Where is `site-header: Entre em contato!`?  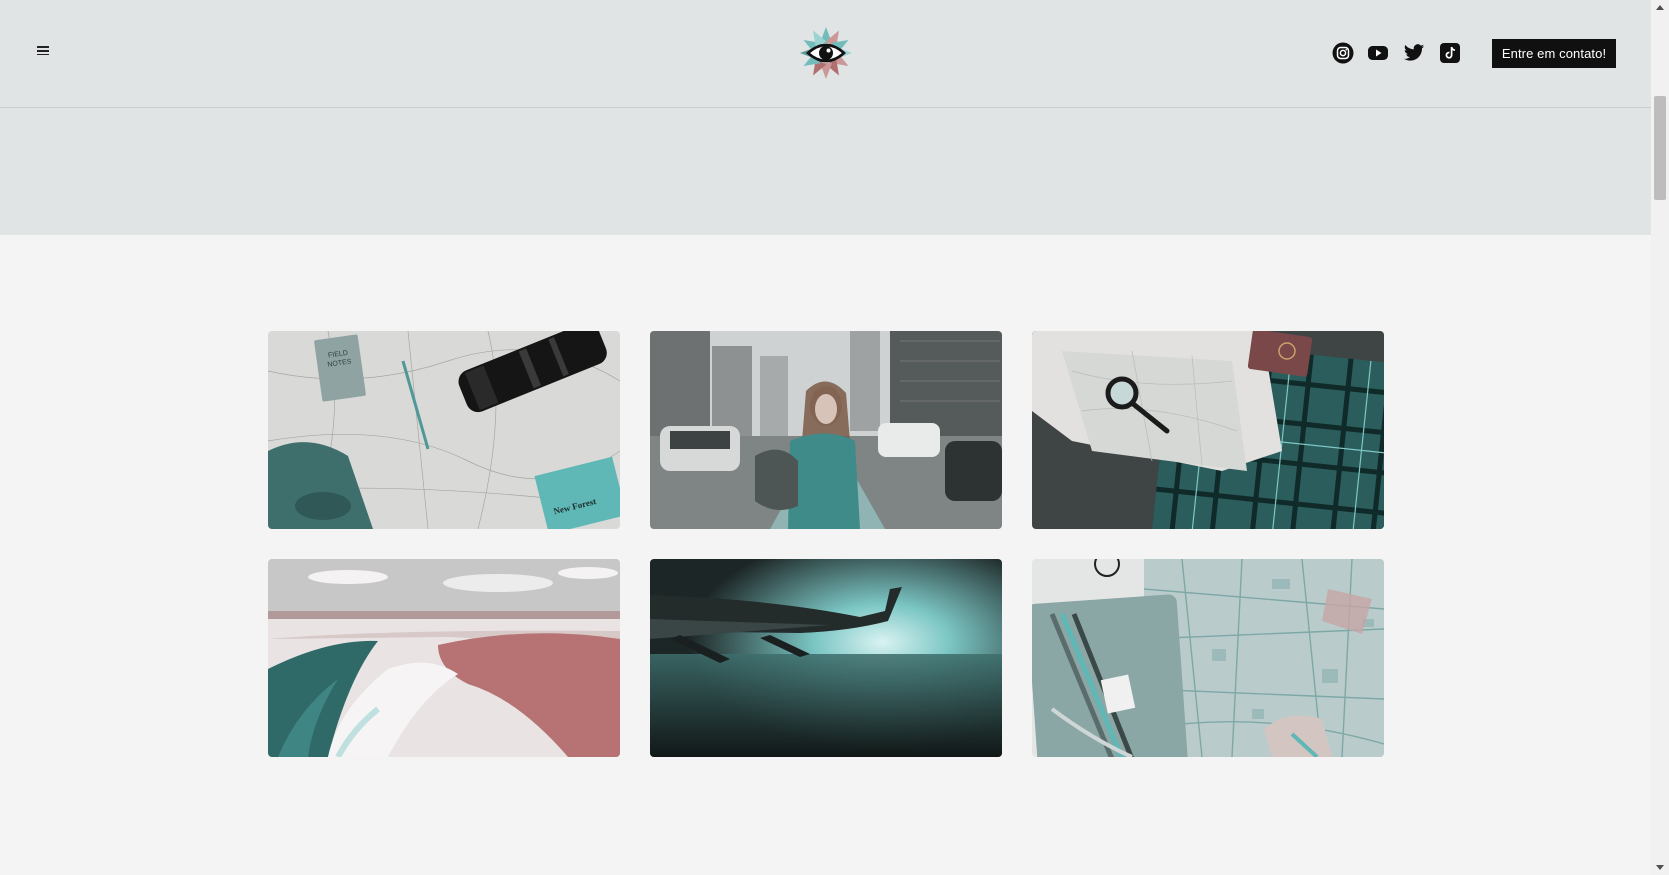 site-header: Entre em contato! is located at coordinates (825, 54).